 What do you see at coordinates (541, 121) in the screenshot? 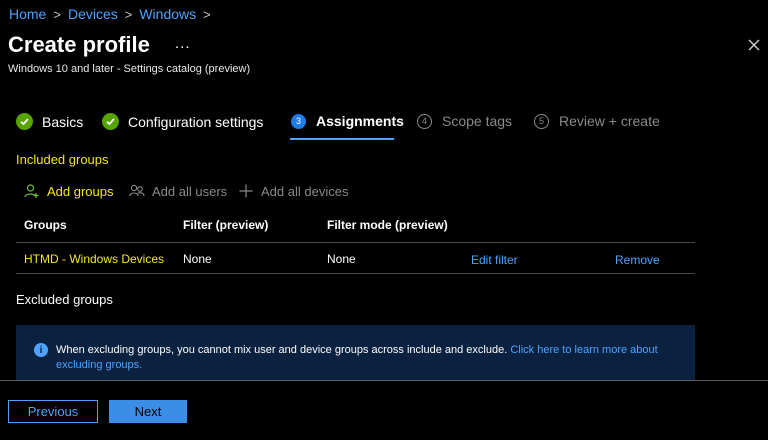
I see `step-number-badge: 5` at bounding box center [541, 121].